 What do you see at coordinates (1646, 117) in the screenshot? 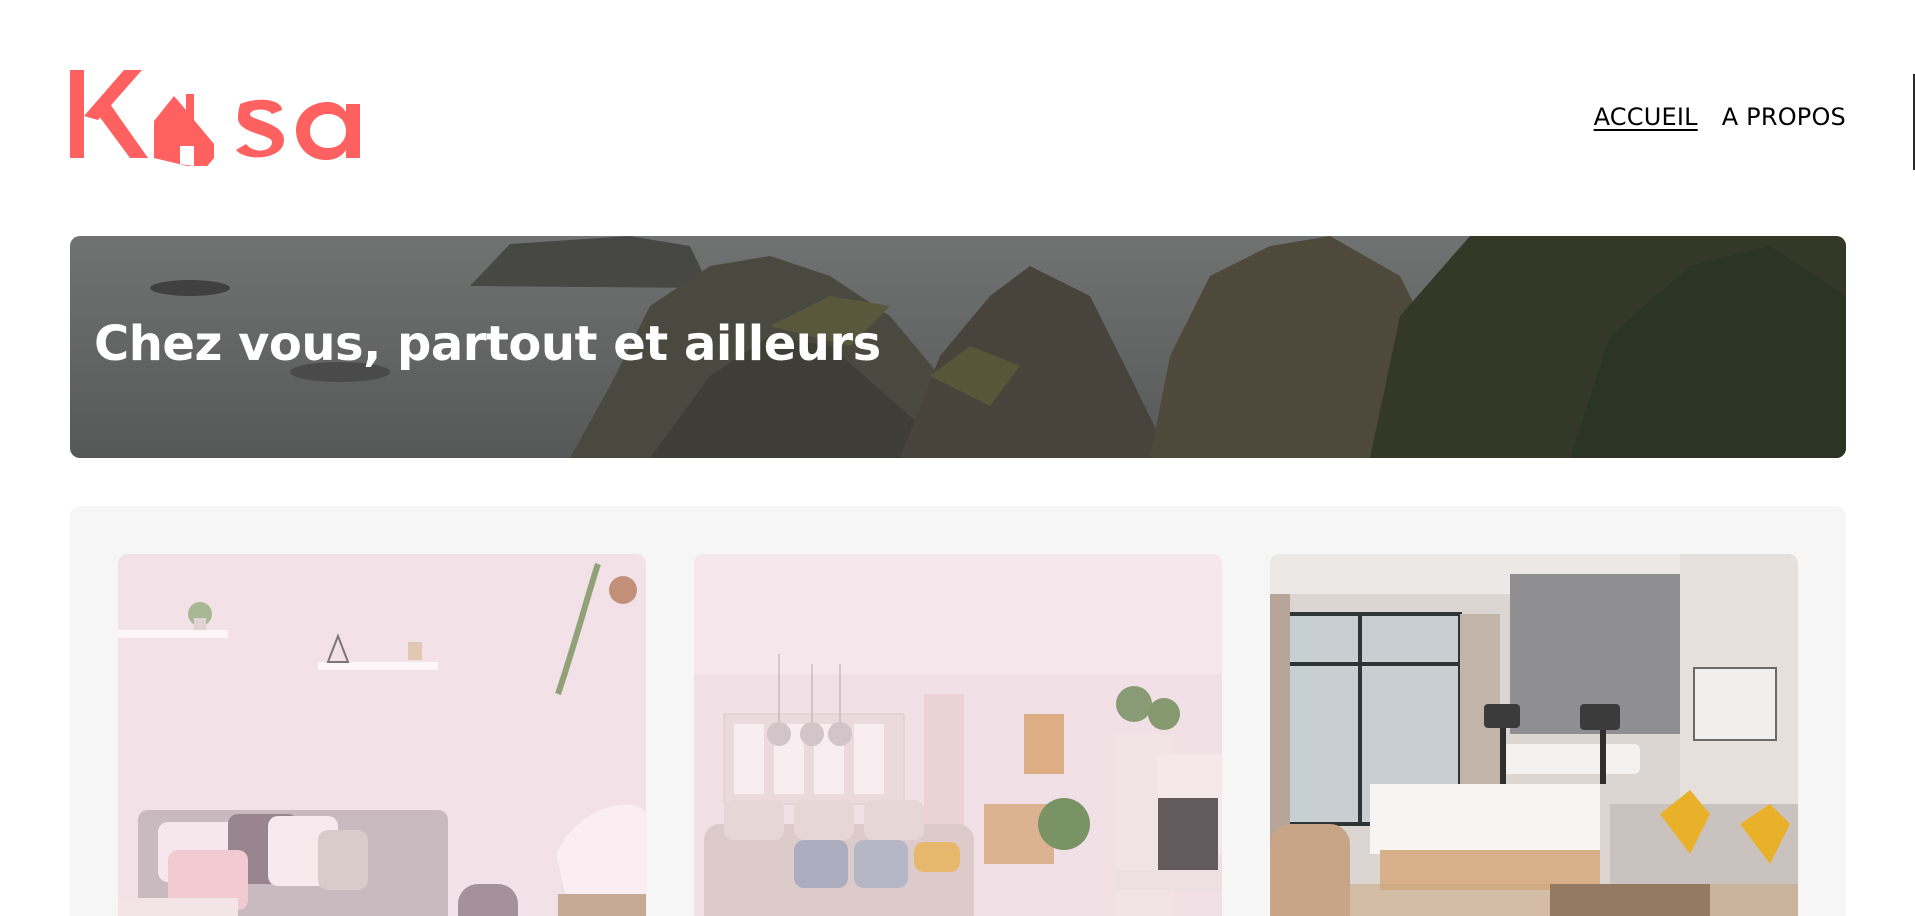
I see `nav-link-accueil: ACCUEIL` at bounding box center [1646, 117].